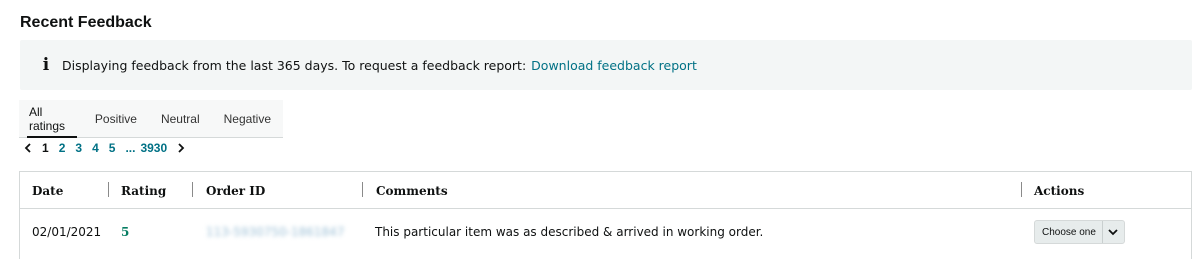  I want to click on header-actions: Actions, so click(1059, 190).